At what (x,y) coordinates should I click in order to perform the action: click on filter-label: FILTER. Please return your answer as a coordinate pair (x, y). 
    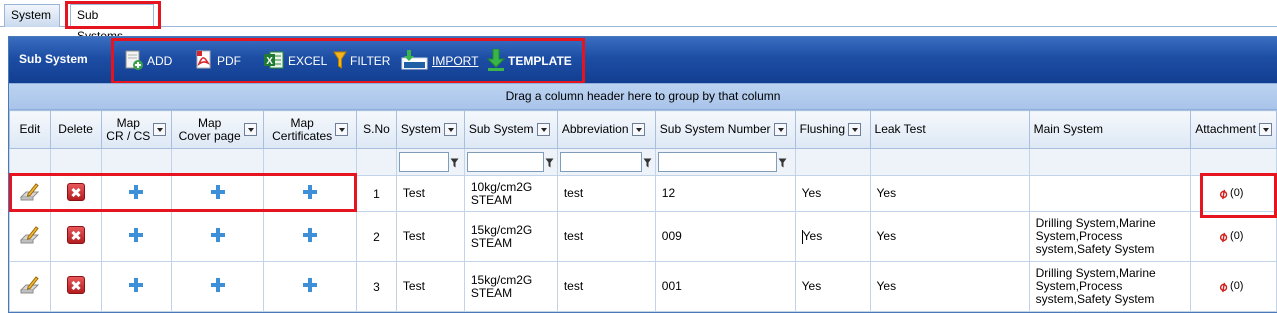
    Looking at the image, I should click on (370, 61).